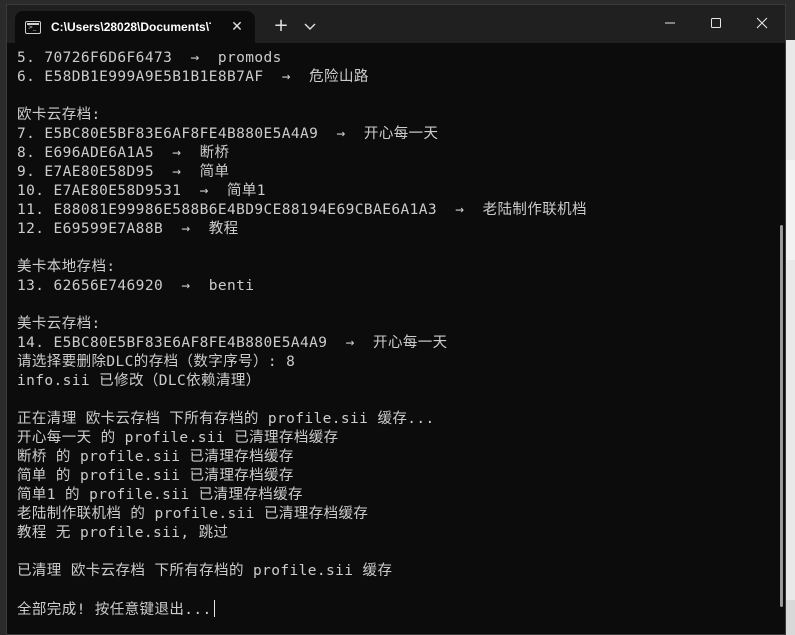  What do you see at coordinates (237, 27) in the screenshot?
I see `close-icon: ✕` at bounding box center [237, 27].